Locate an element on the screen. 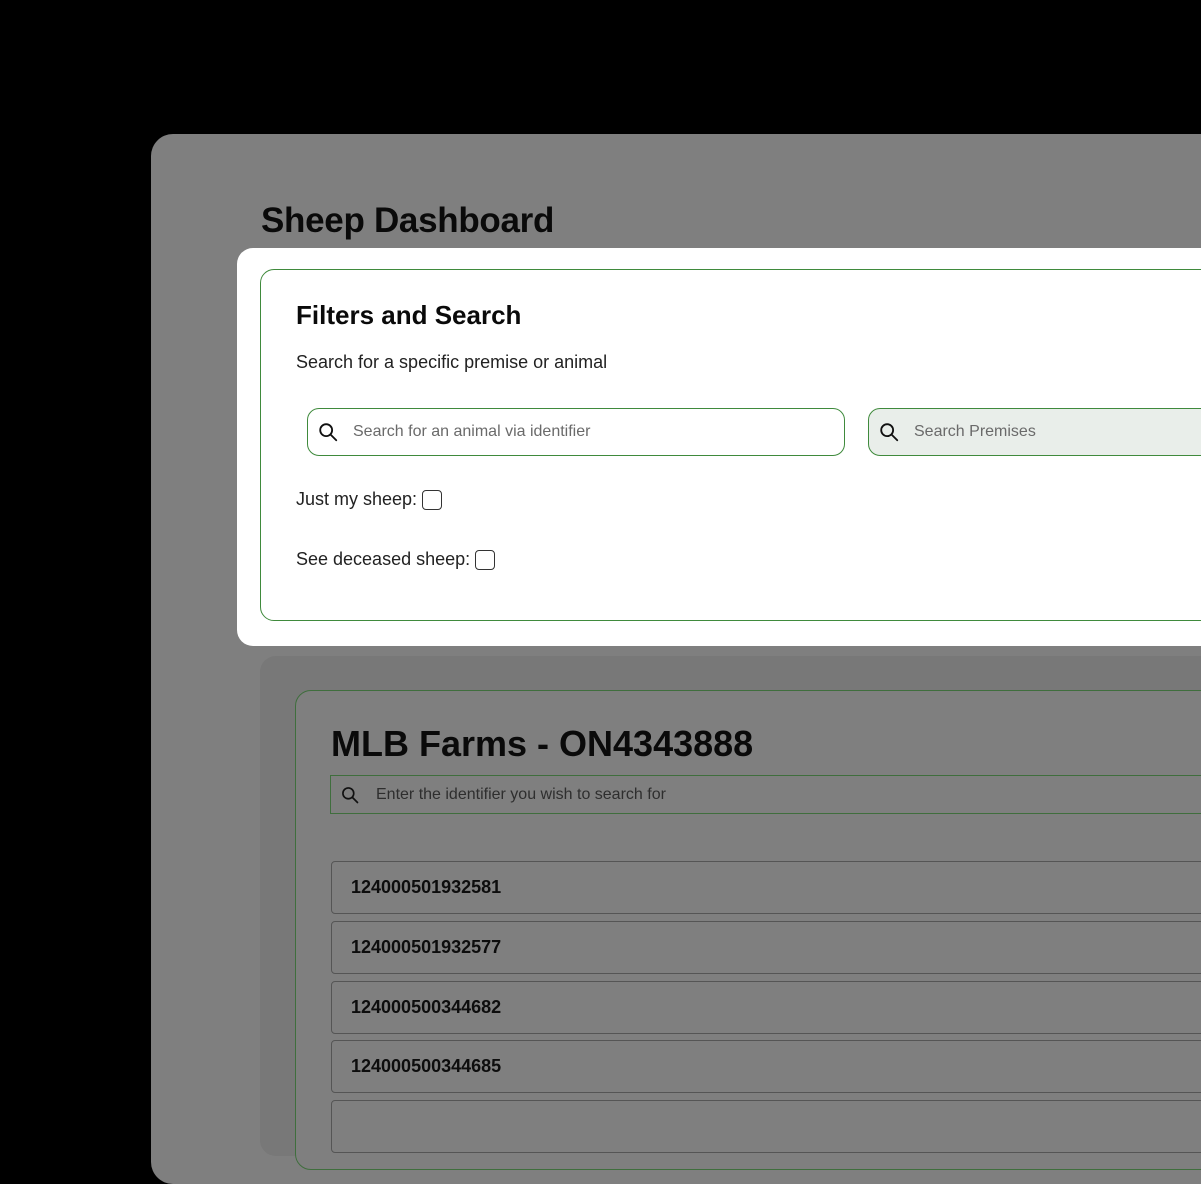 The height and width of the screenshot is (1184, 1201). farm-identifier-search-input is located at coordinates (788, 794).